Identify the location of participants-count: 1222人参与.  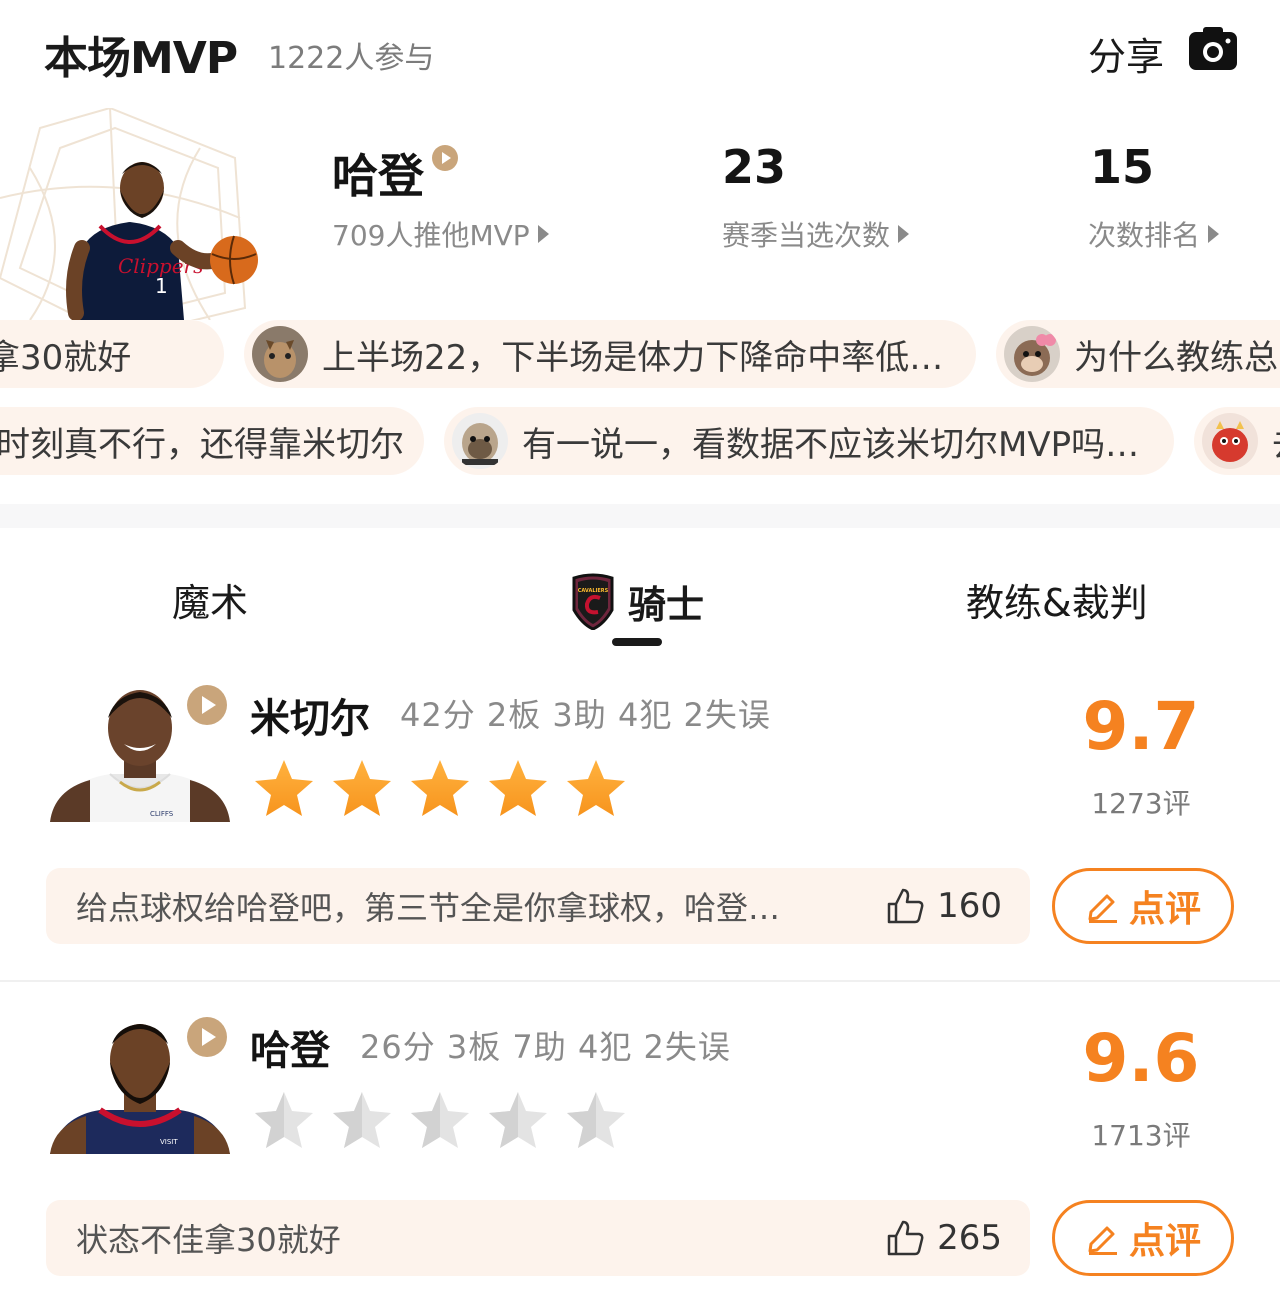
(351, 58).